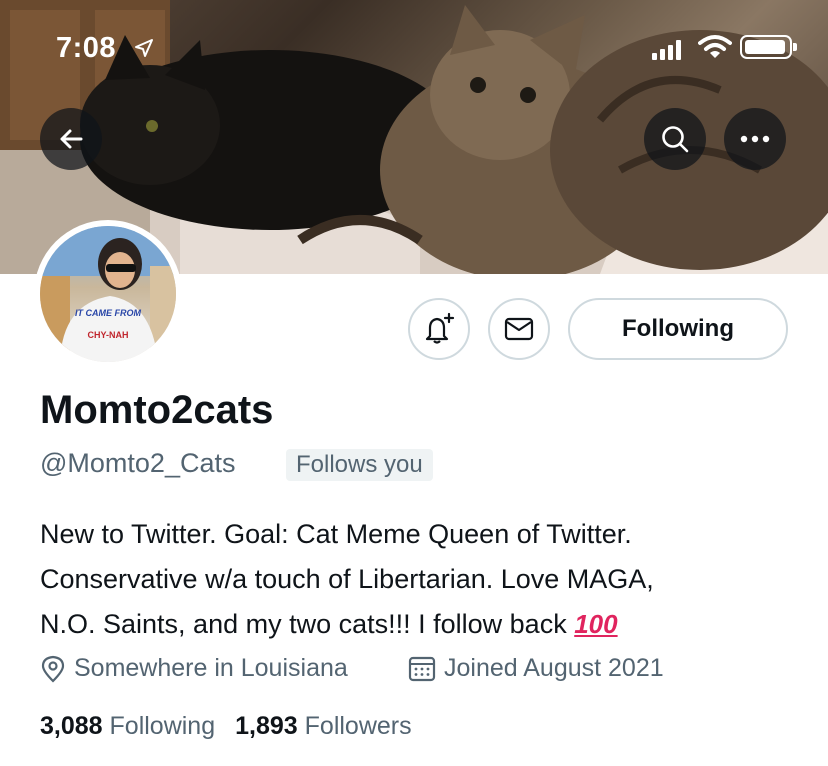  I want to click on cell-signal-icon, so click(666, 49).